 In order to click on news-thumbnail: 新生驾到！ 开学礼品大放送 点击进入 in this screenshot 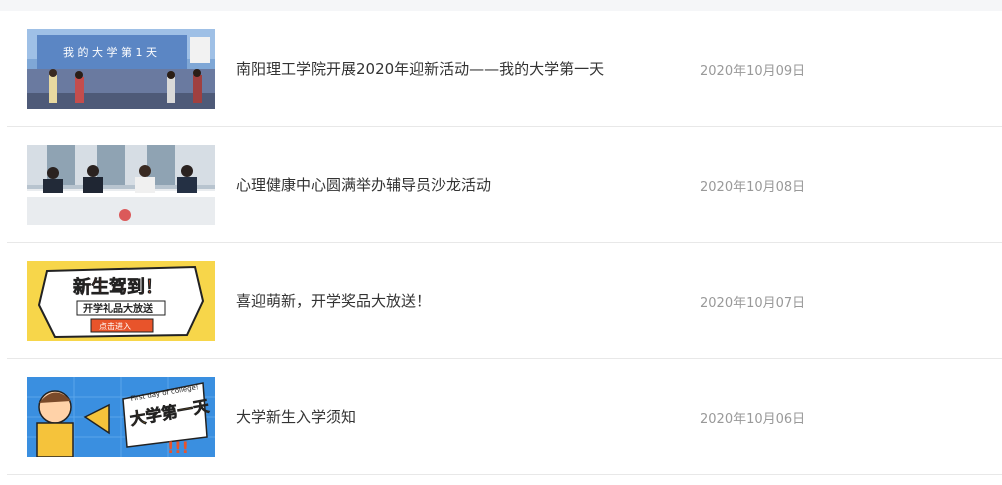, I will do `click(121, 301)`.